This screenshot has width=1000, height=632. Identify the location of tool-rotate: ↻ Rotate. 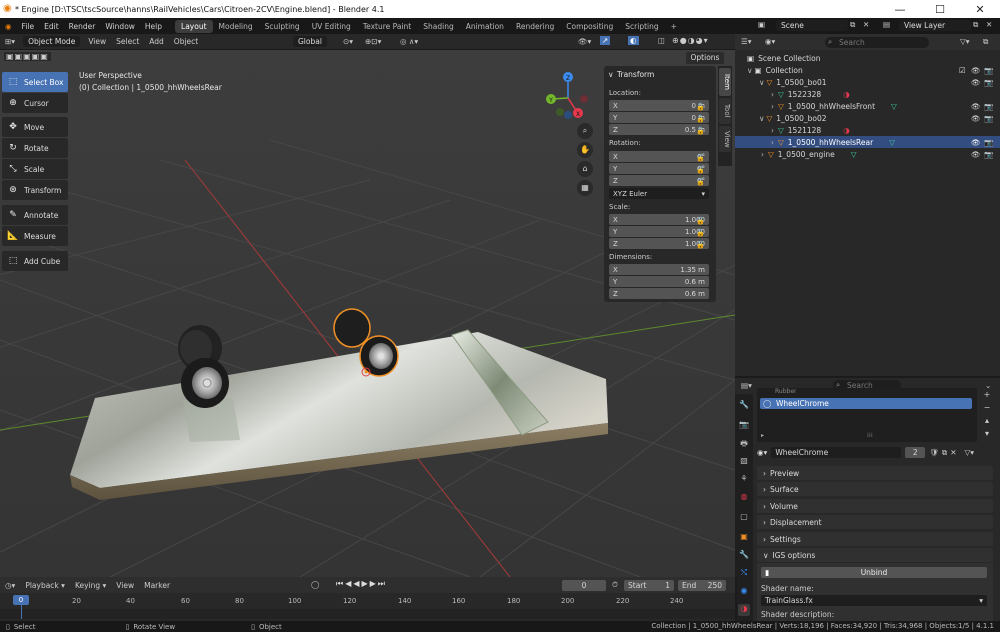
(35, 148).